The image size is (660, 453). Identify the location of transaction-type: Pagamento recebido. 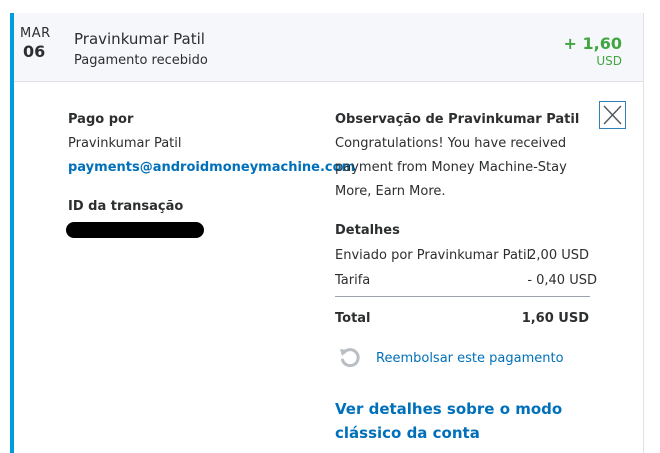
(141, 60).